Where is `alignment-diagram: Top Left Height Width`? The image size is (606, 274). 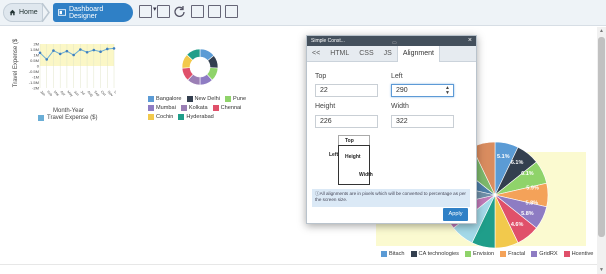
alignment-diagram: Top Left Height Width is located at coordinates (355, 160).